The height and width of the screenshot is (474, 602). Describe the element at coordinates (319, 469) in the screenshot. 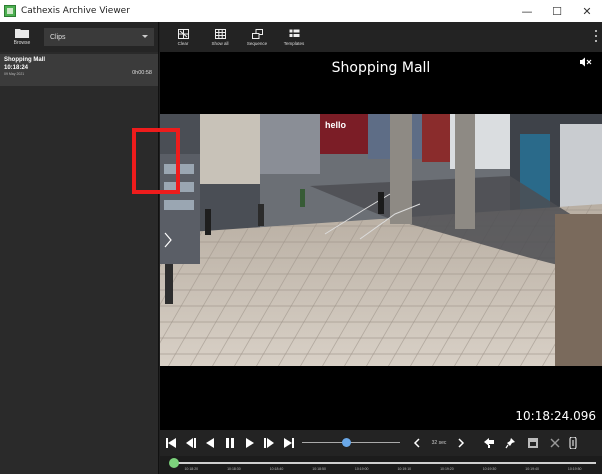

I see `timeline-tick-label: 10:18:50` at that location.